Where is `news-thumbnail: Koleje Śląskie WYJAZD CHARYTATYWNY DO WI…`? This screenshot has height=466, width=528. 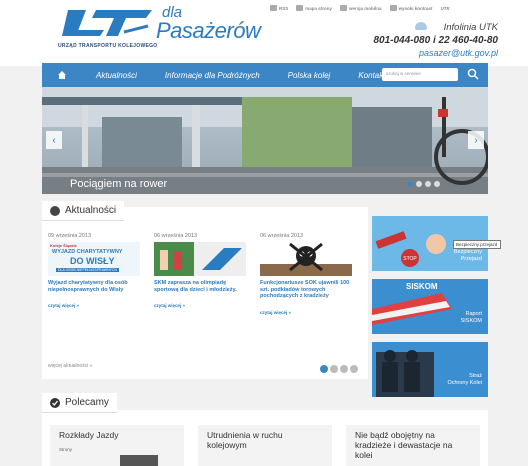
news-thumbnail: Koleje Śląskie WYJAZD CHARYTATYWNY DO WI… is located at coordinates (94, 259).